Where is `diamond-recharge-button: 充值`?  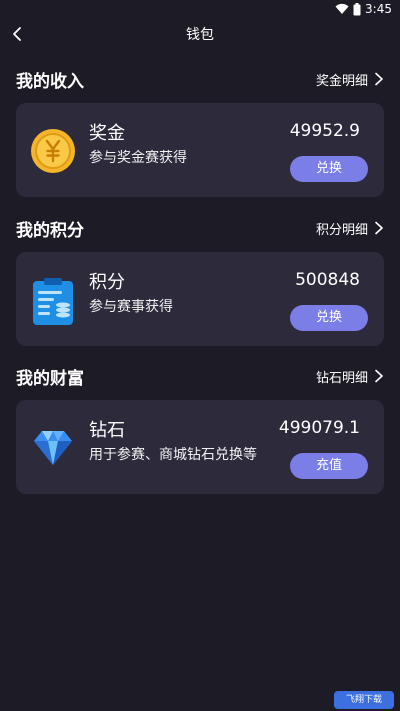
diamond-recharge-button: 充值 is located at coordinates (329, 466).